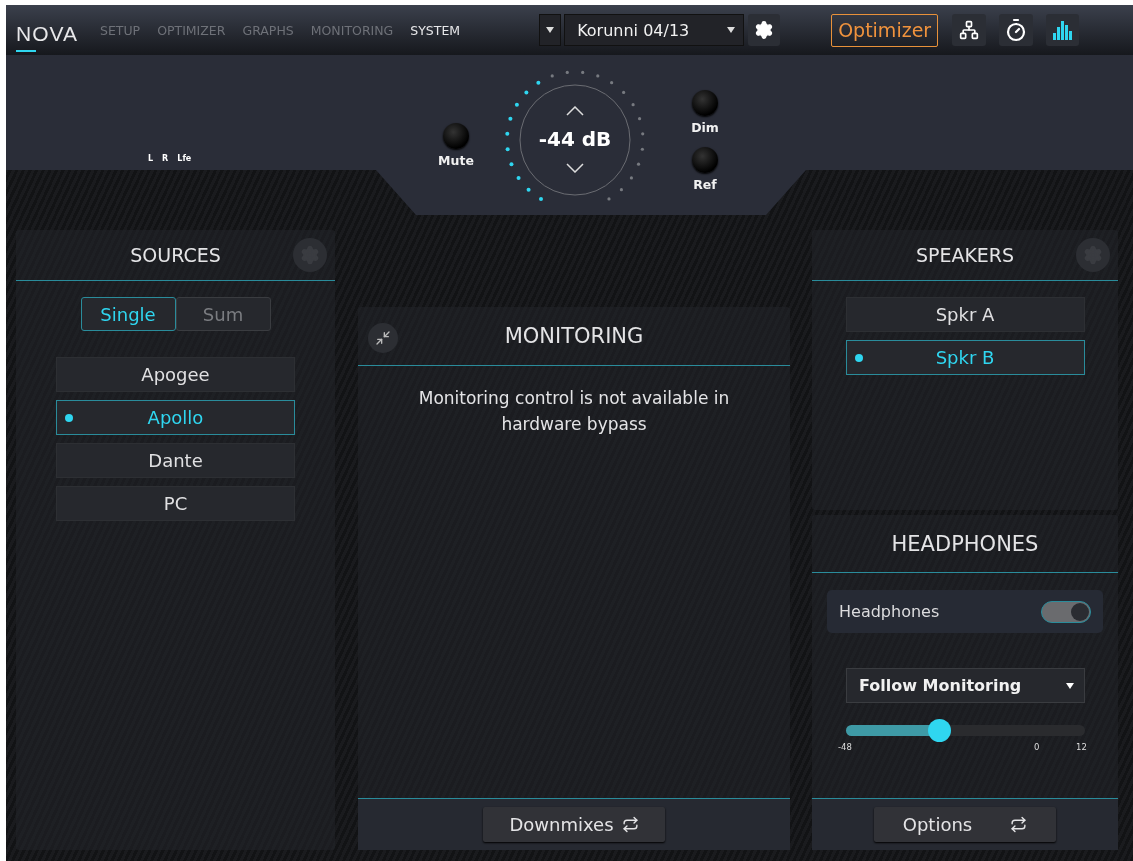  What do you see at coordinates (435, 30) in the screenshot?
I see `nav-tab: SYSTEM` at bounding box center [435, 30].